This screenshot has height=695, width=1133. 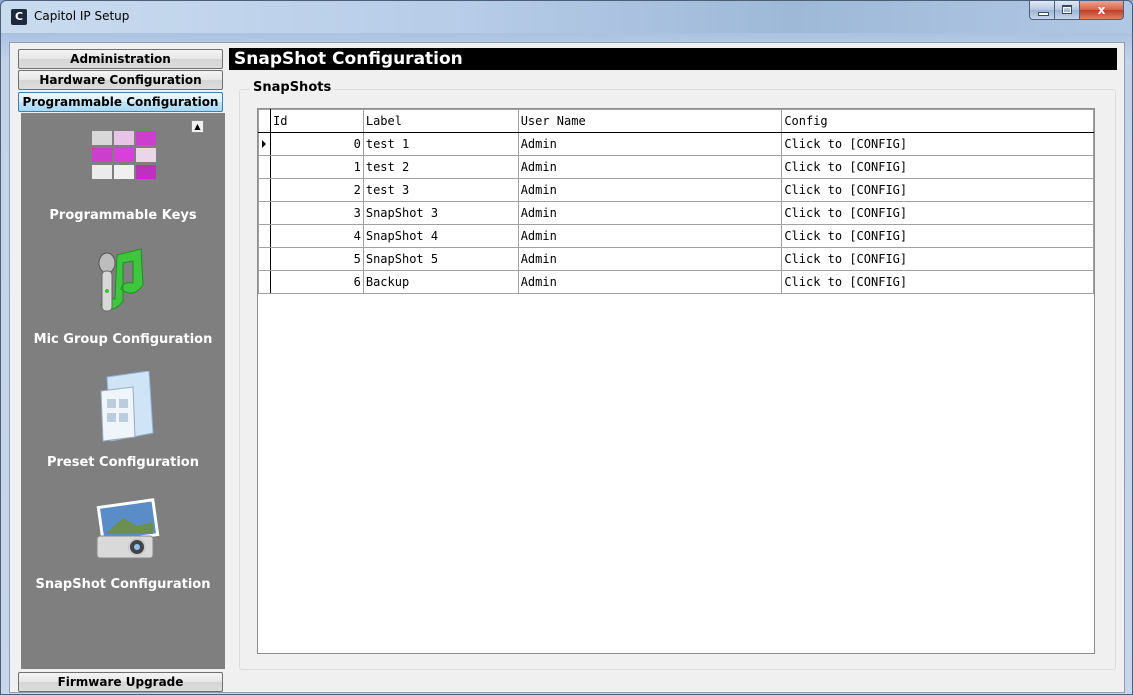 I want to click on title-bar: C Capitol IP Setup x, so click(x=566, y=17).